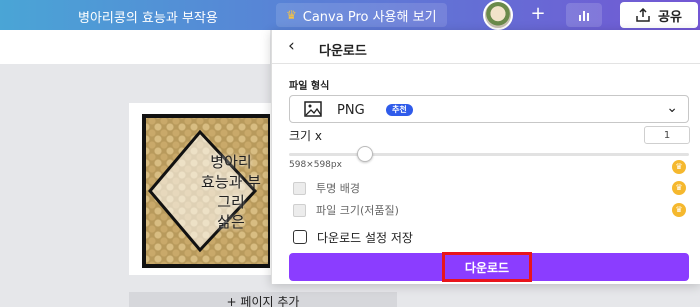 This screenshot has height=307, width=700. What do you see at coordinates (299, 188) in the screenshot?
I see `transparent-background-checkbox` at bounding box center [299, 188].